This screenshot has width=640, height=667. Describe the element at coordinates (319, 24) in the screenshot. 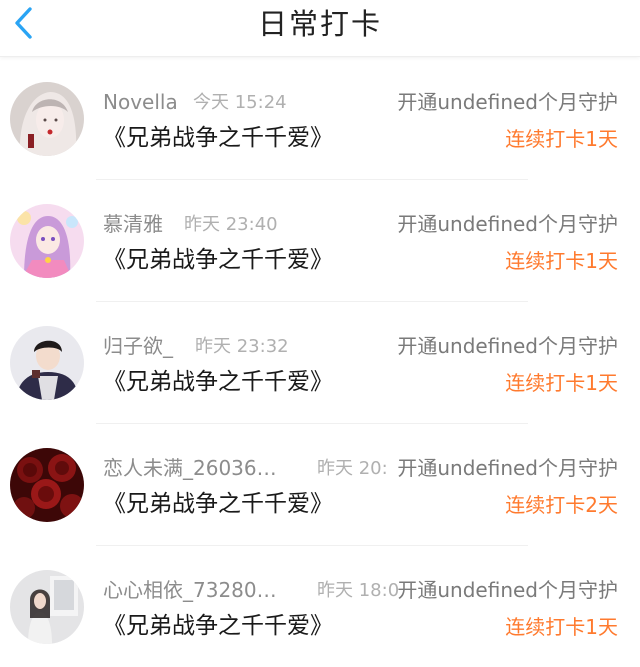

I see `page-title: 日常打卡` at that location.